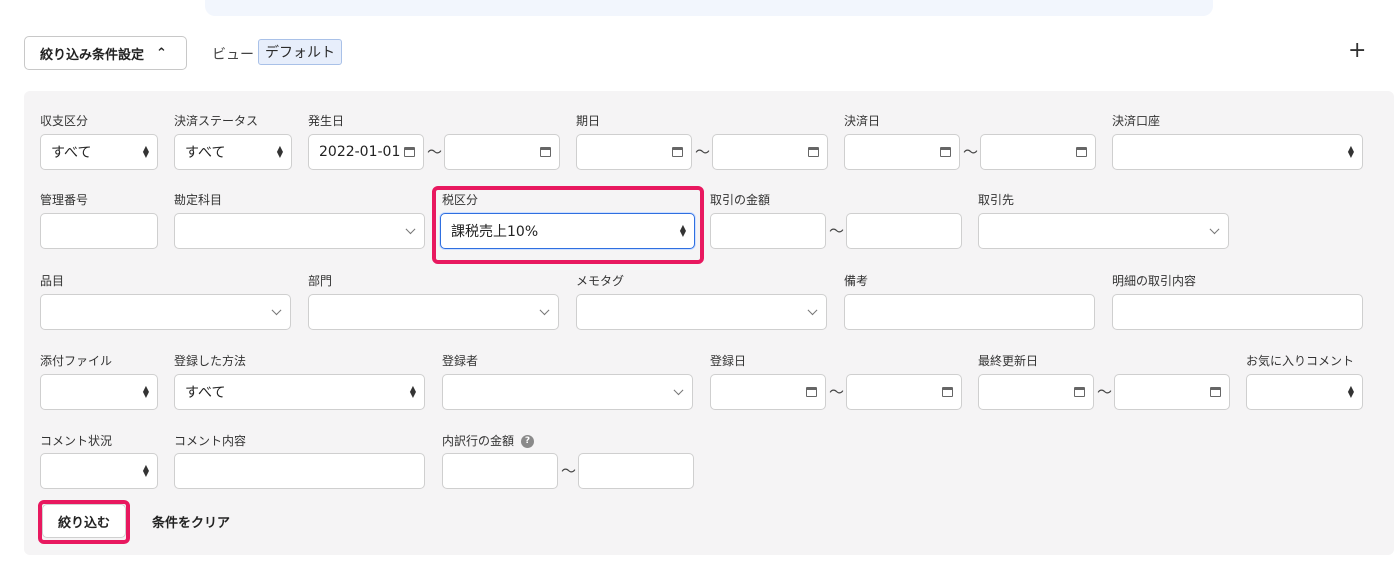 The height and width of the screenshot is (570, 1400). What do you see at coordinates (1008, 361) in the screenshot?
I see `label-last-updated: 最終更新日` at bounding box center [1008, 361].